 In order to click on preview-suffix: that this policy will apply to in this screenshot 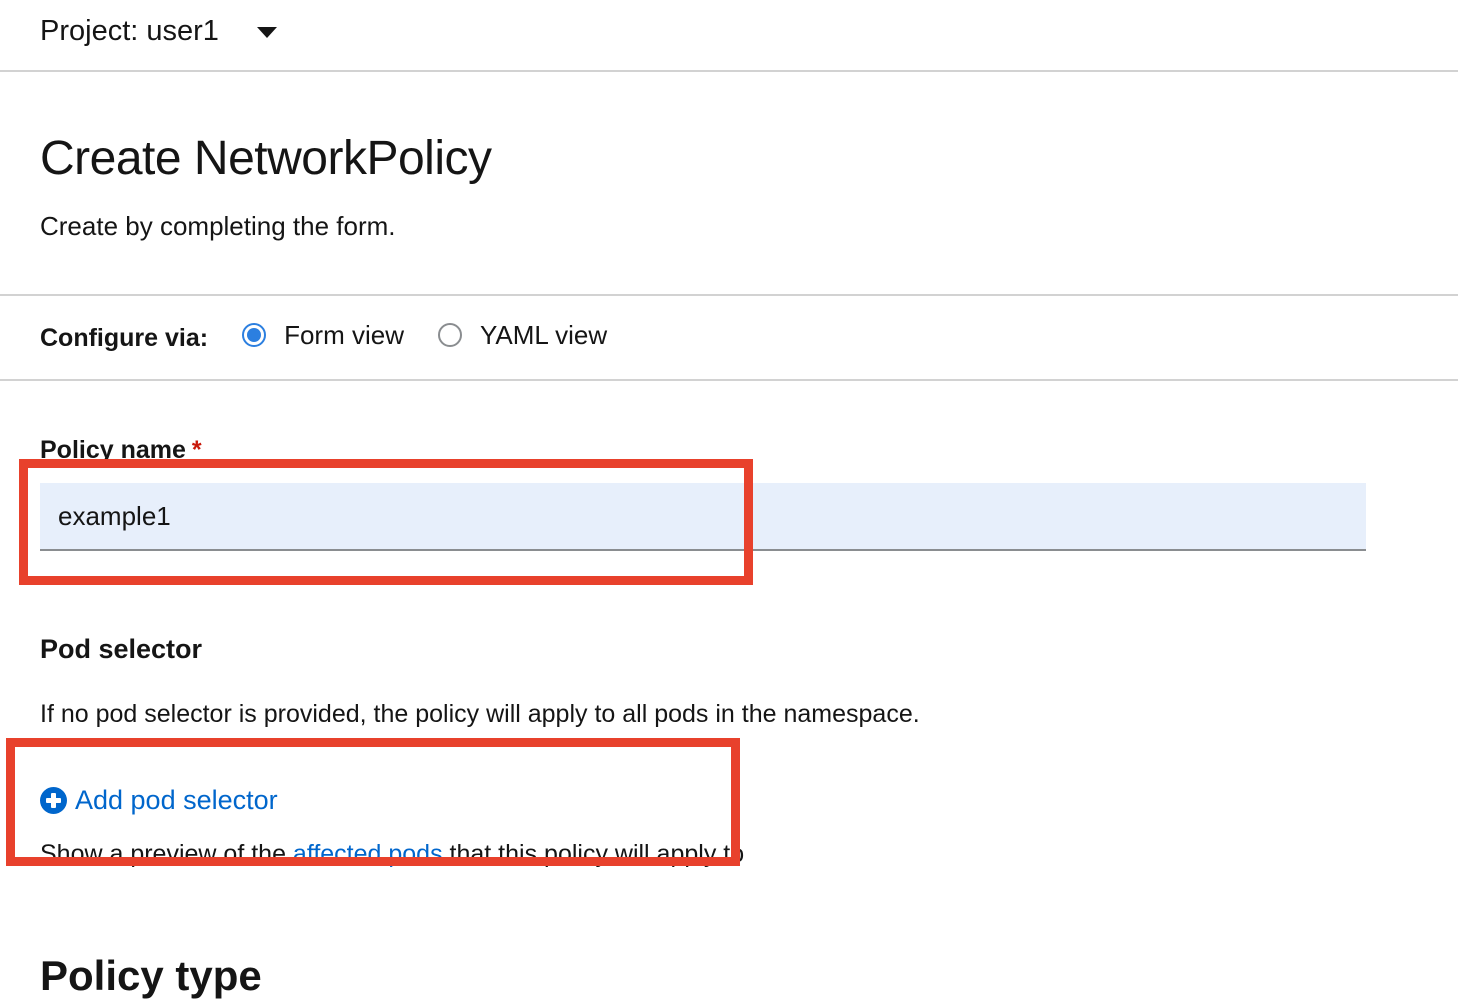, I will do `click(593, 854)`.